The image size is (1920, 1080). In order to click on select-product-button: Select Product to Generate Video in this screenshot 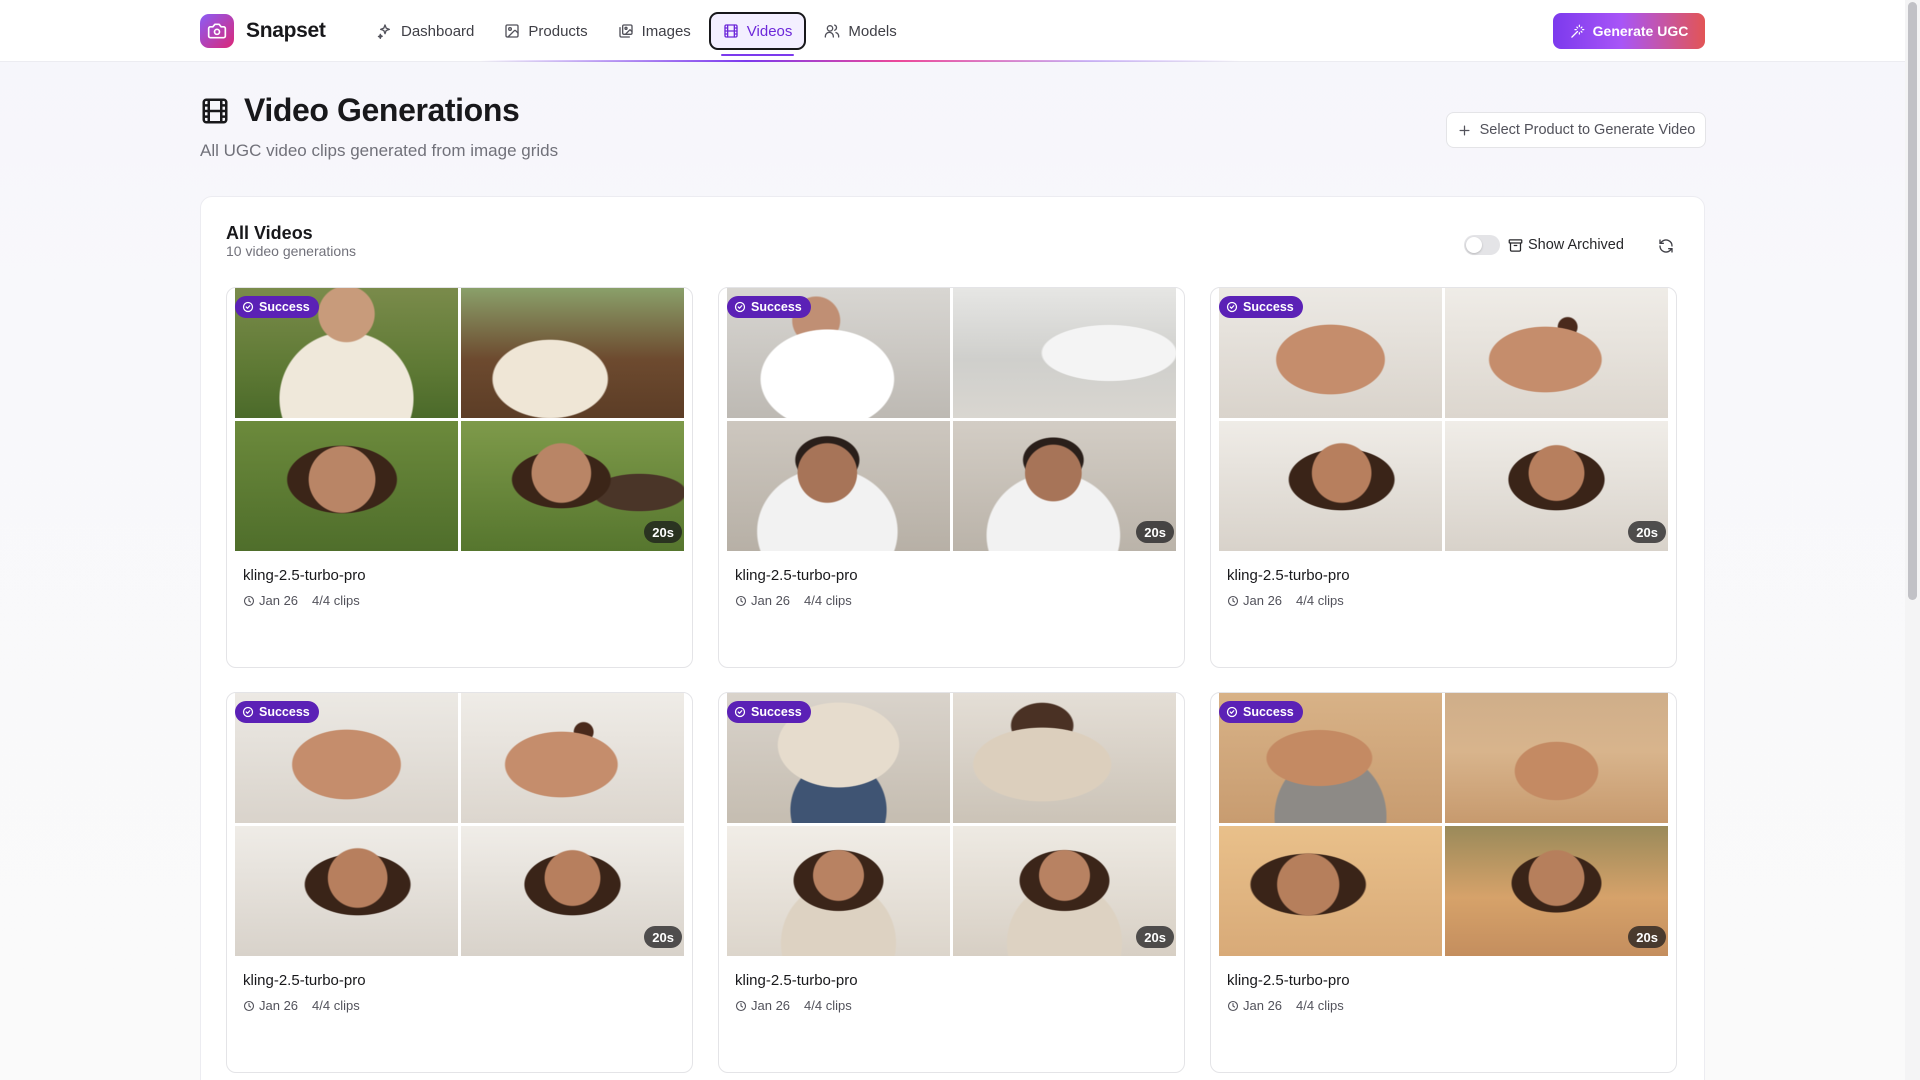, I will do `click(1576, 130)`.